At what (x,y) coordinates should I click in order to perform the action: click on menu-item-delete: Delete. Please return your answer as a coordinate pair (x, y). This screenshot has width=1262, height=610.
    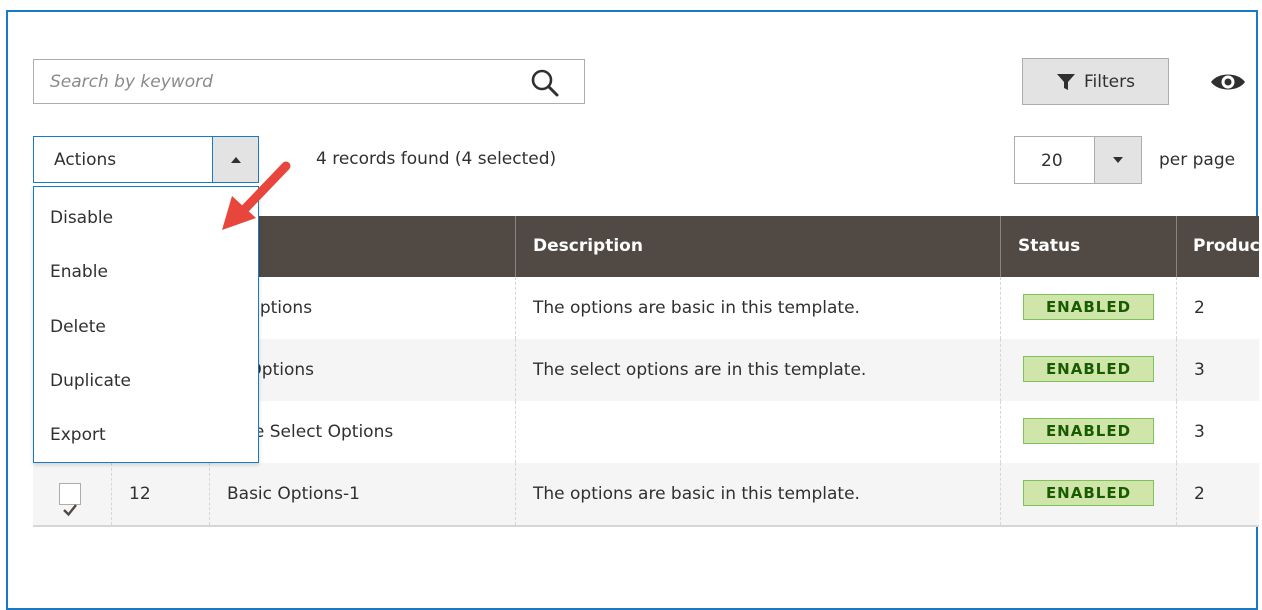
    Looking at the image, I should click on (146, 327).